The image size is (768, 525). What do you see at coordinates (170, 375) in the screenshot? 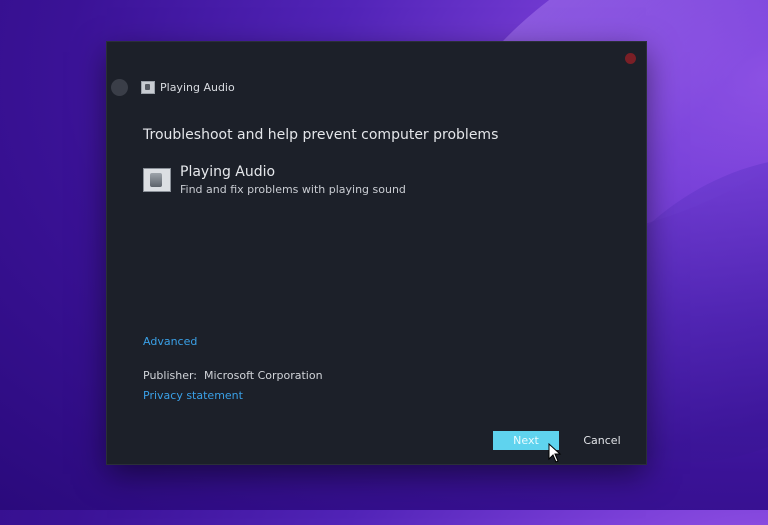
I see `publisher-label: Publisher:` at bounding box center [170, 375].